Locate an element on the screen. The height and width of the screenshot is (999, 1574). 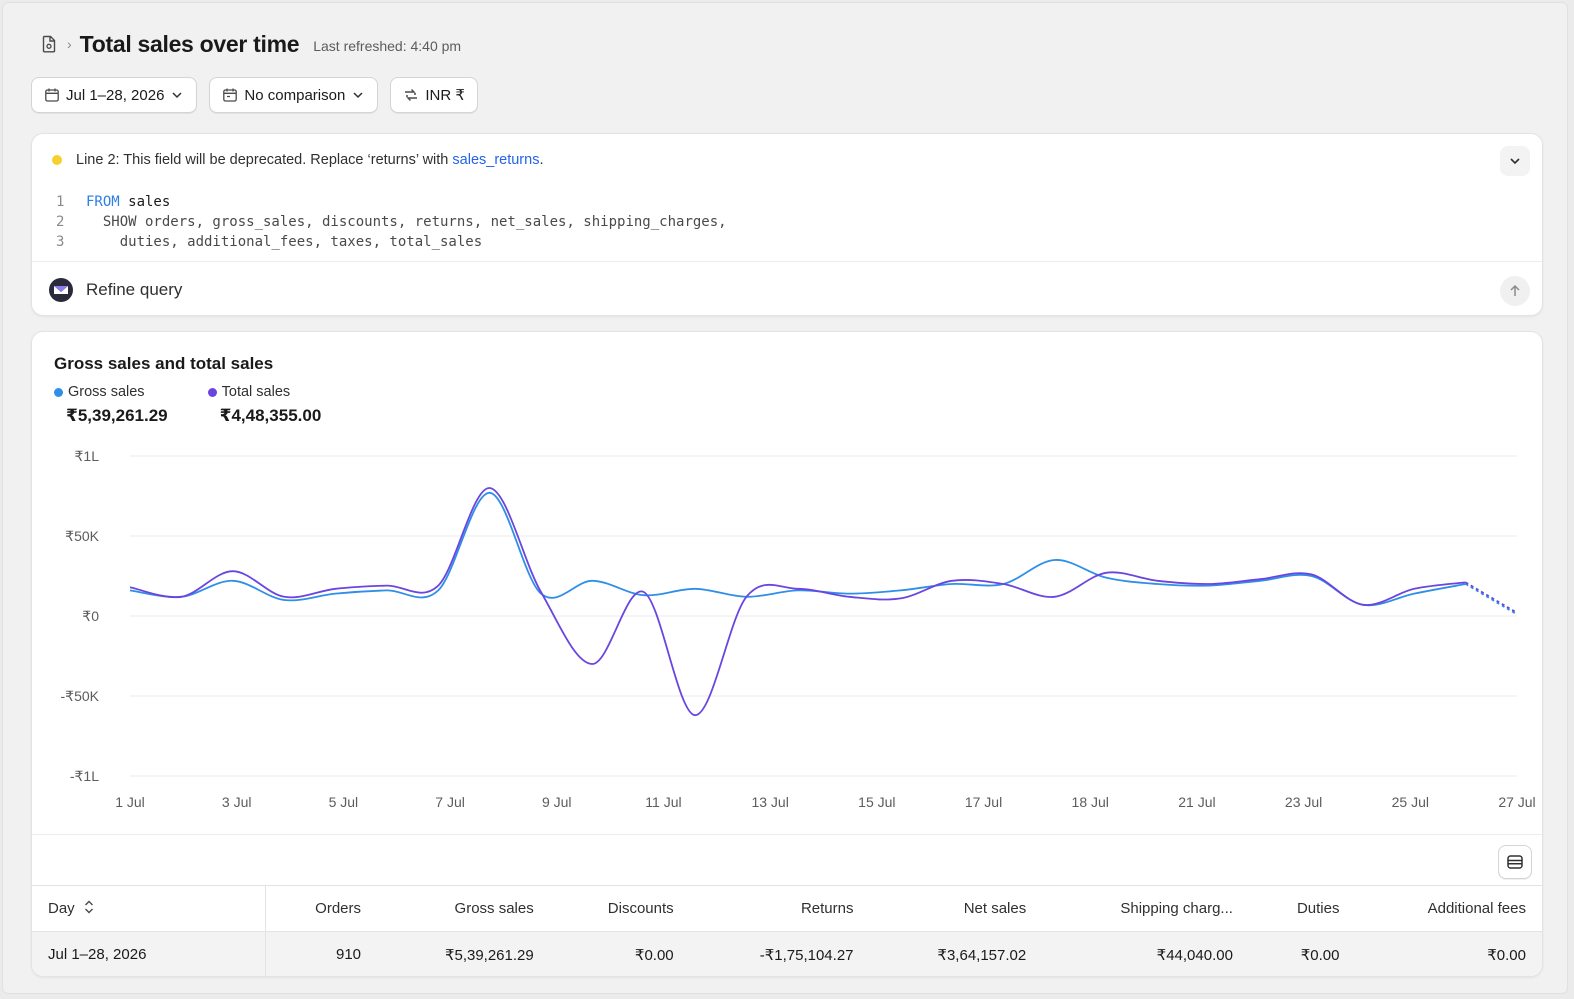
x-tick-label: 1 Jul is located at coordinates (130, 802).